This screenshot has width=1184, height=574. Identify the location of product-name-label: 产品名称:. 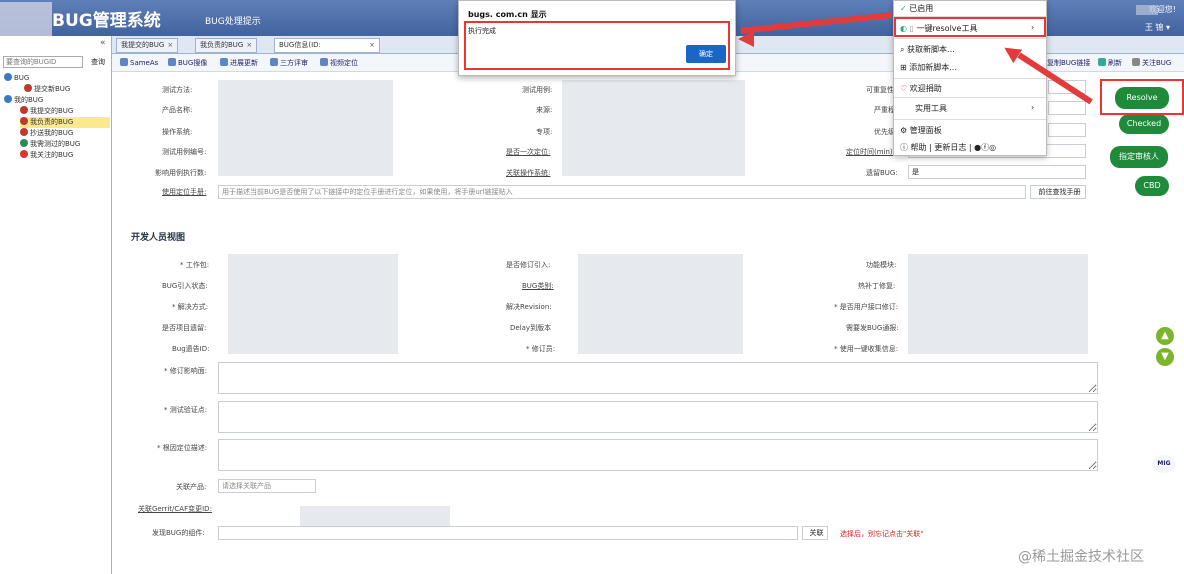
(177, 110).